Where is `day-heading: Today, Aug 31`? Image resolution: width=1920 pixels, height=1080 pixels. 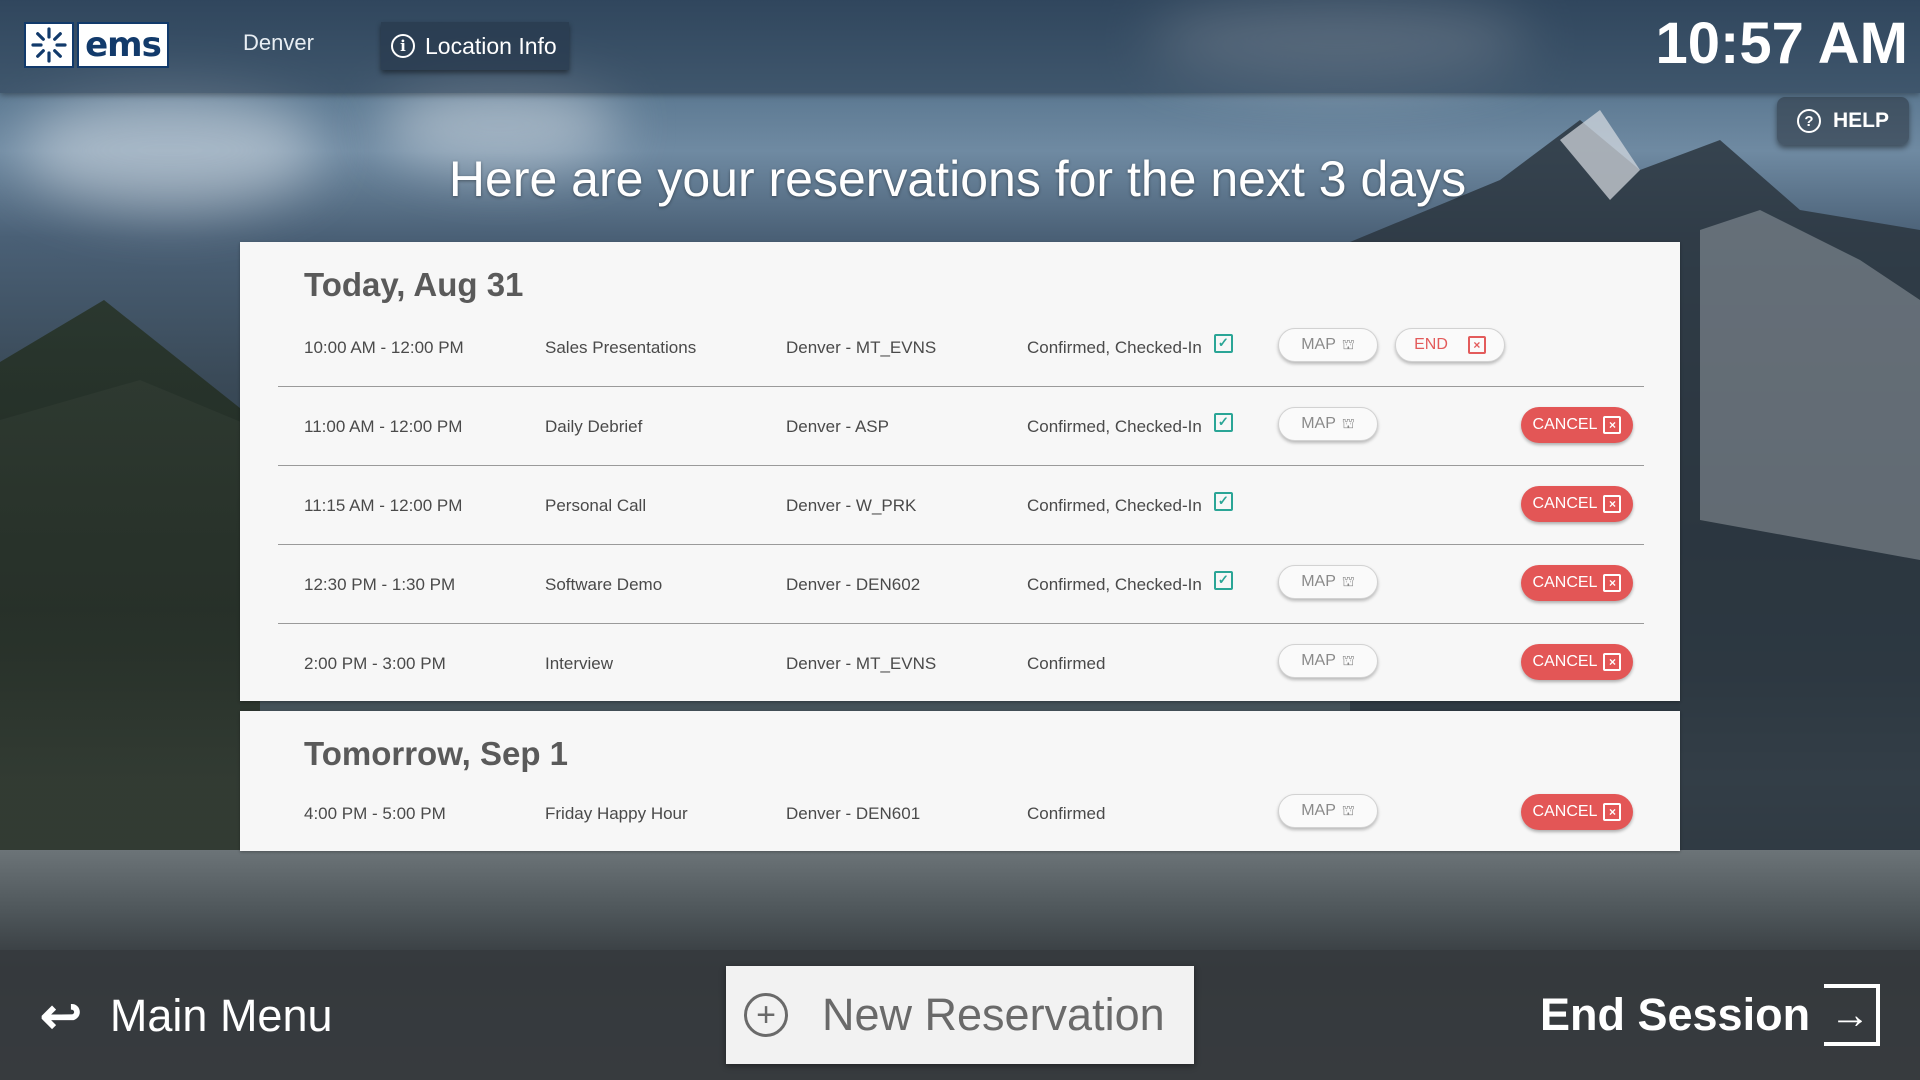
day-heading: Today, Aug 31 is located at coordinates (414, 284).